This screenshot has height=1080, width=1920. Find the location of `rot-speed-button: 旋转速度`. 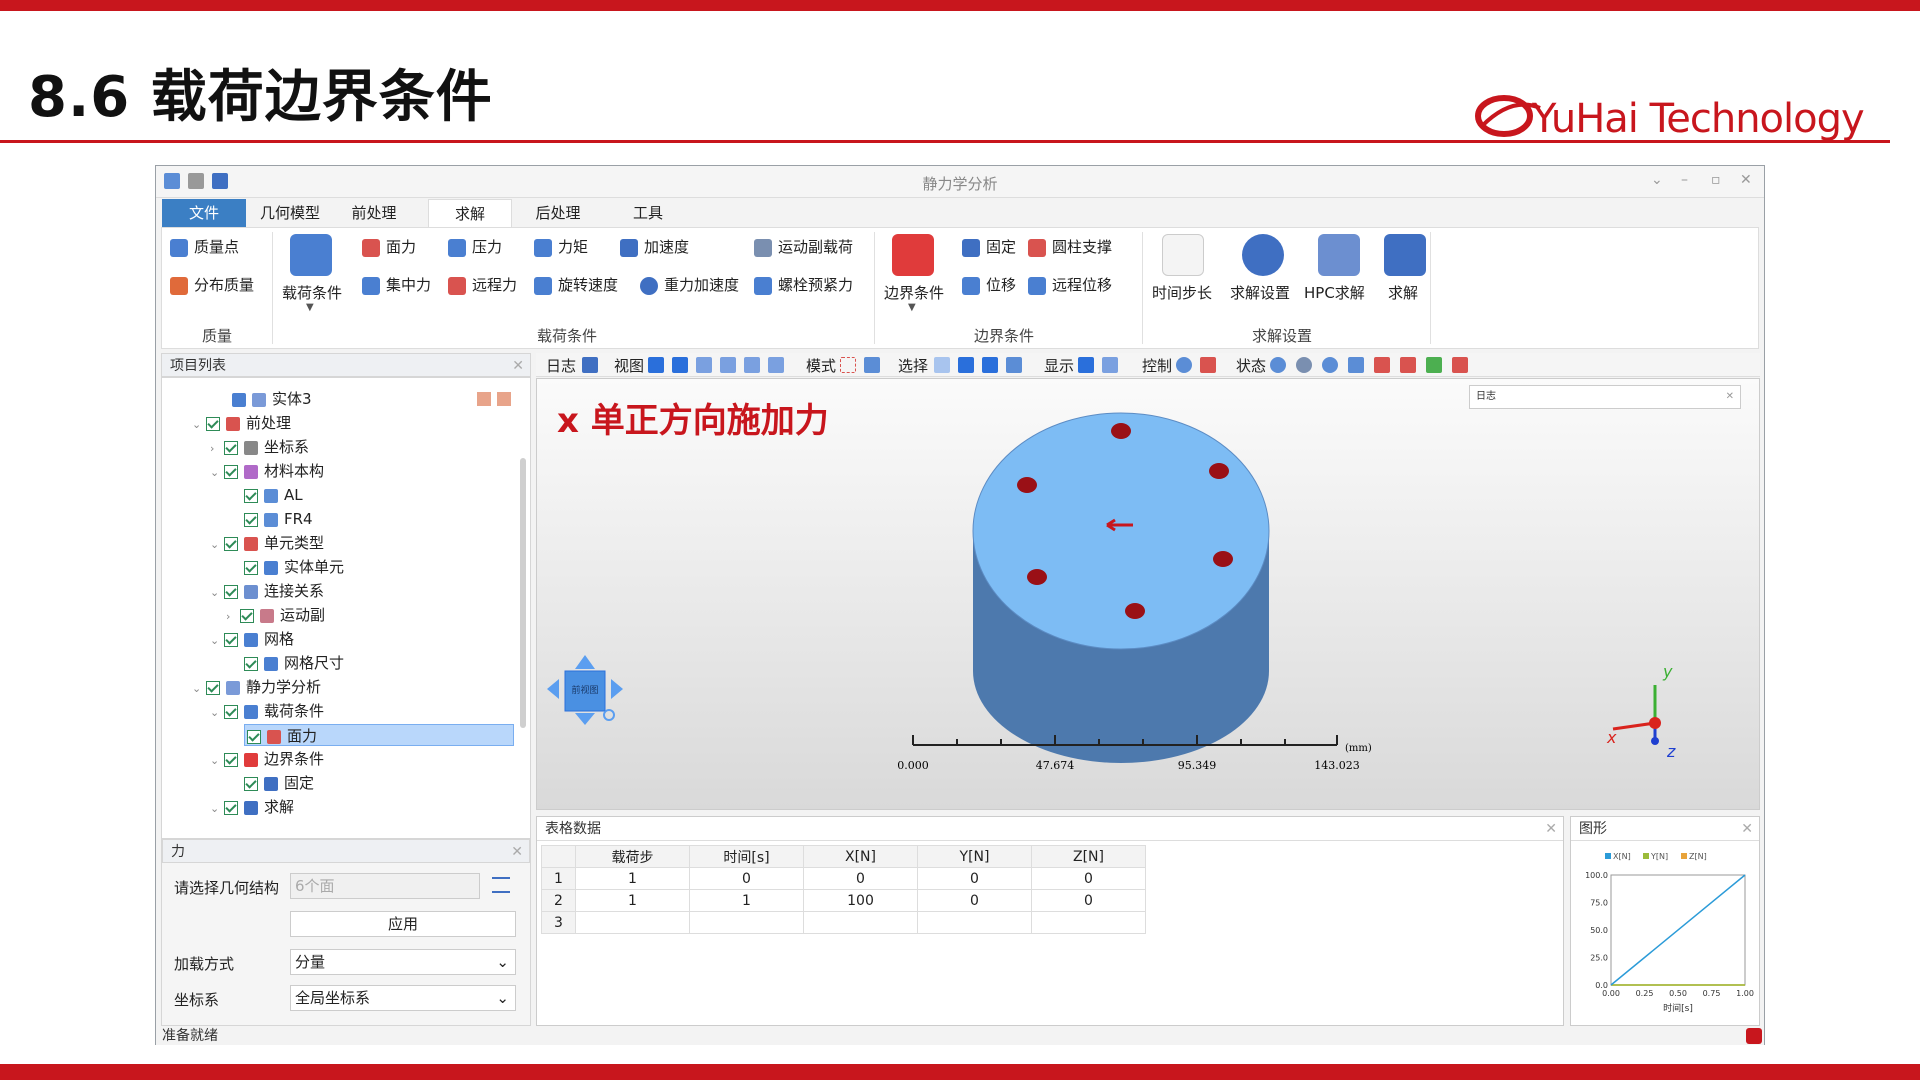

rot-speed-button: 旋转速度 is located at coordinates (576, 284).